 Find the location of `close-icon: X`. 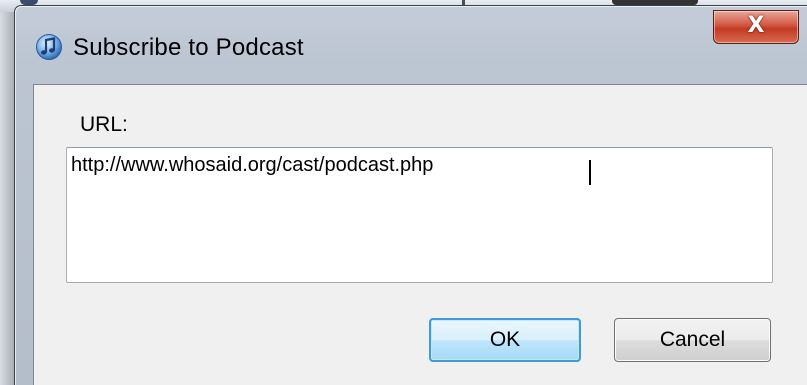

close-icon: X is located at coordinates (756, 25).